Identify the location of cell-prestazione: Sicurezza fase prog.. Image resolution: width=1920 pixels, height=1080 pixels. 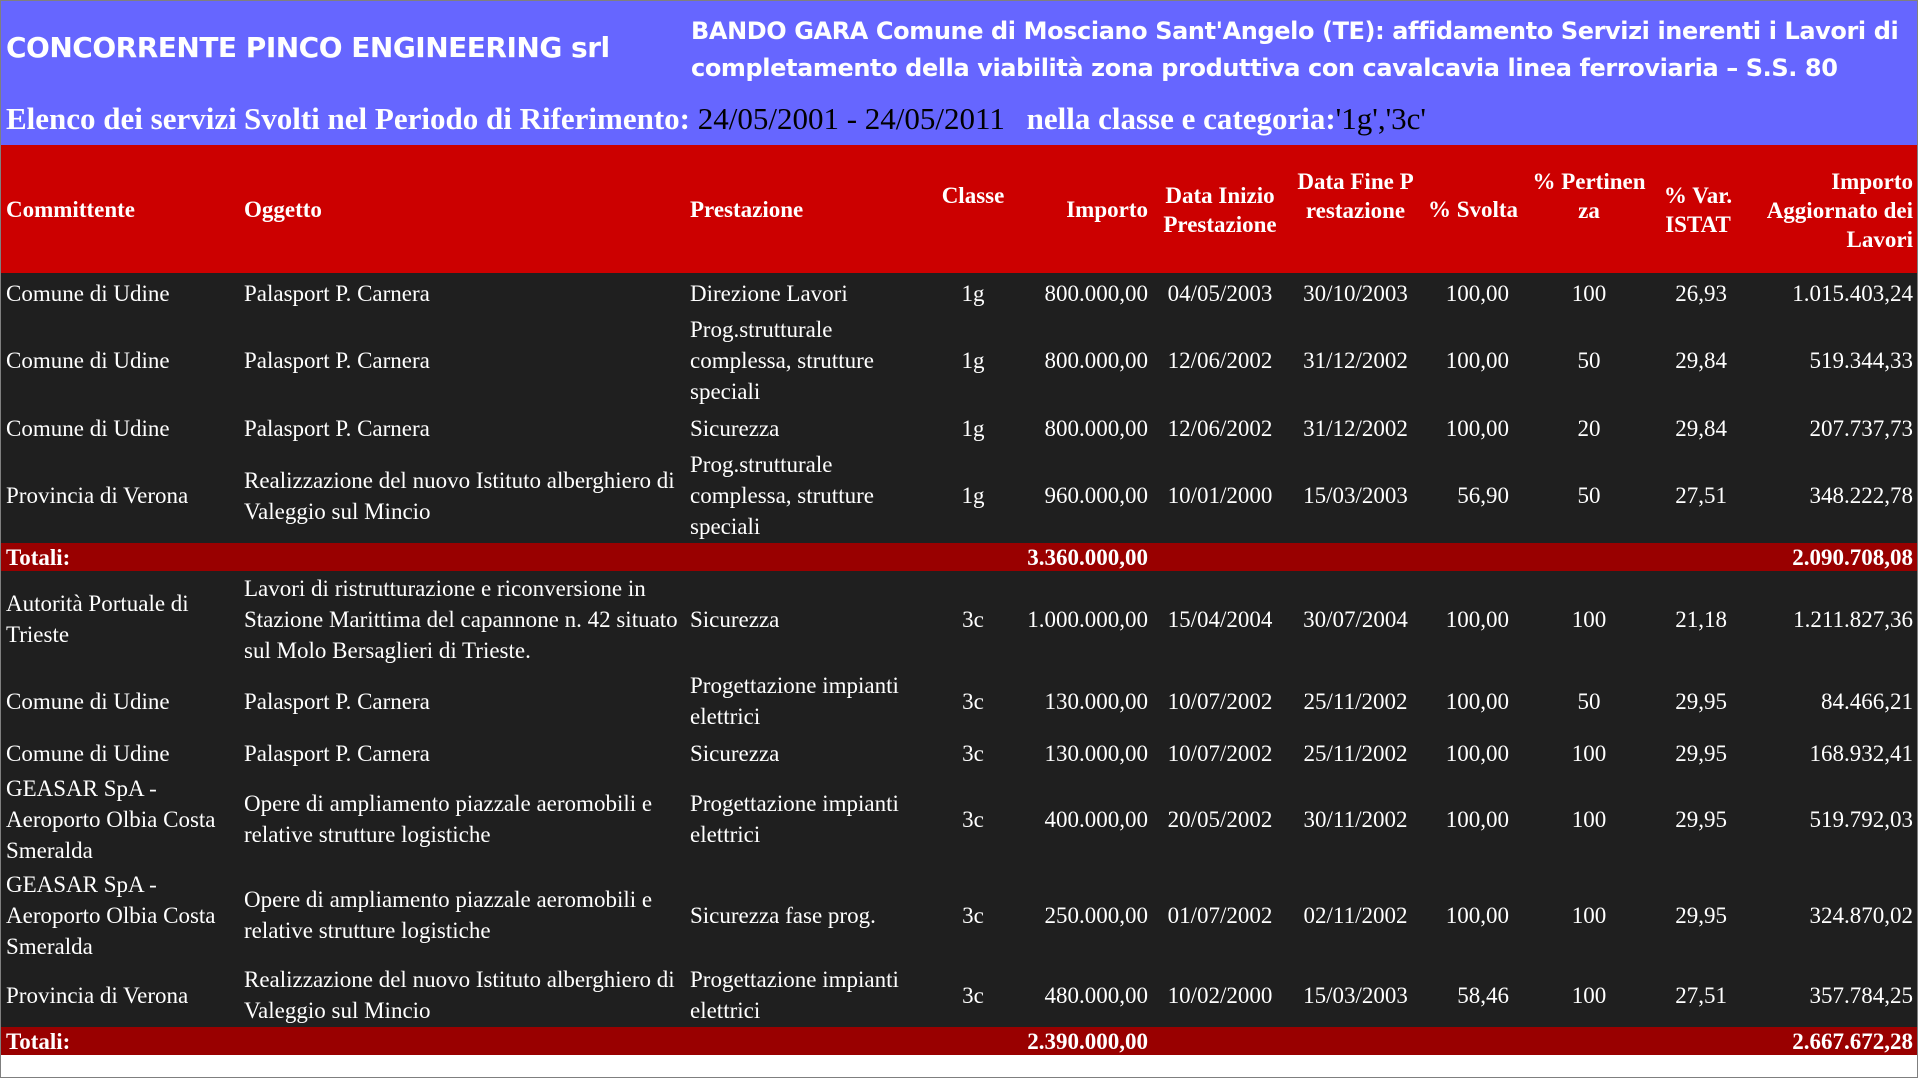
(783, 915).